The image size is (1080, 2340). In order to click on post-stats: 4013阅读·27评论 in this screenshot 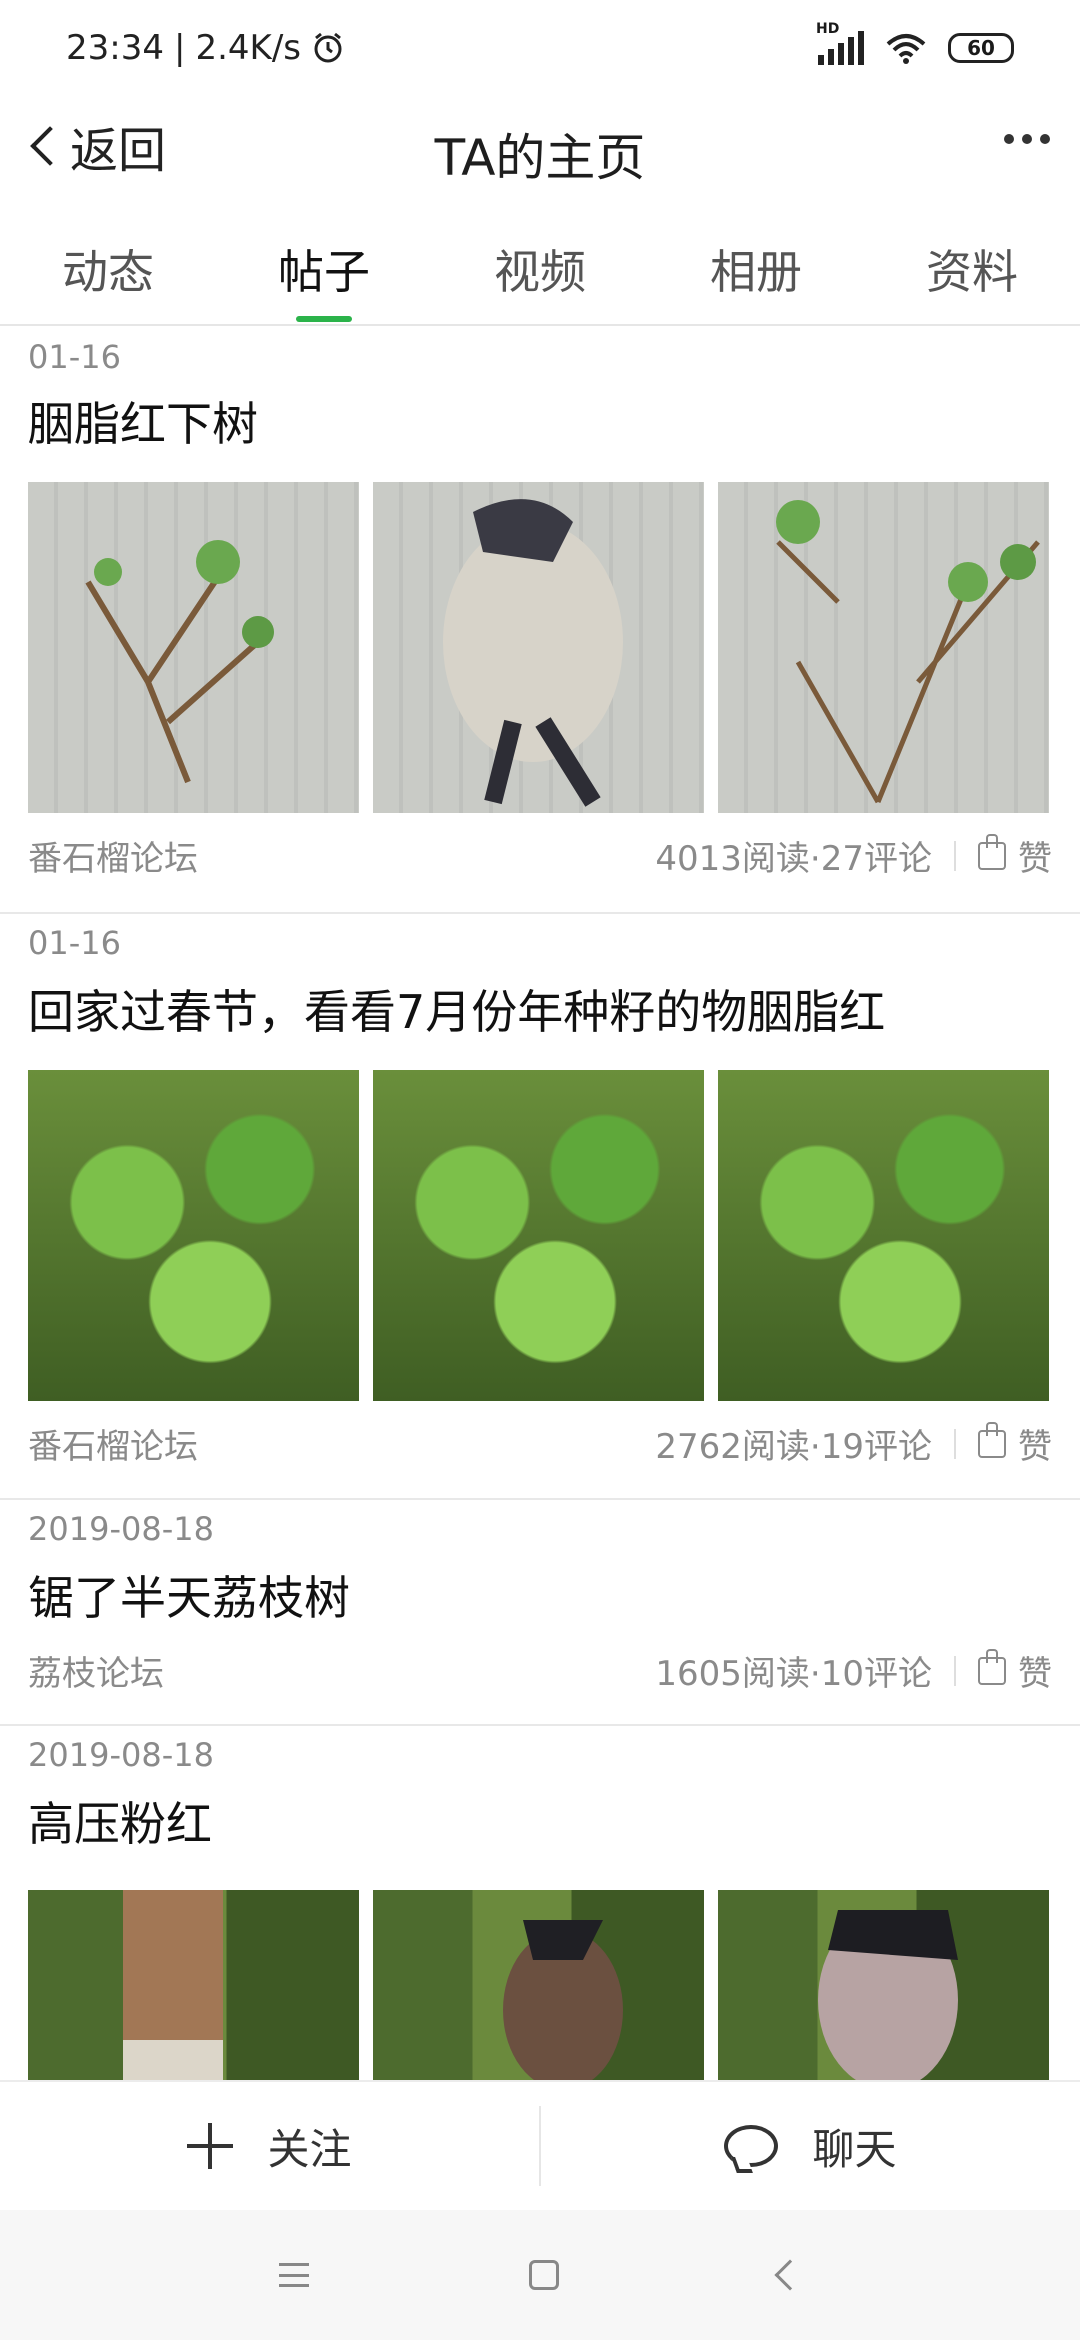, I will do `click(793, 859)`.